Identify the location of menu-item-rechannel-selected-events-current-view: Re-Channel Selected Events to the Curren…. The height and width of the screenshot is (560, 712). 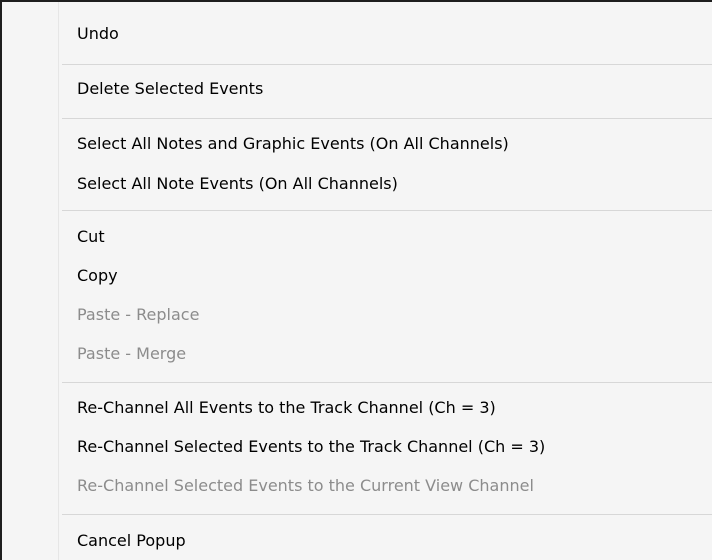
(305, 485).